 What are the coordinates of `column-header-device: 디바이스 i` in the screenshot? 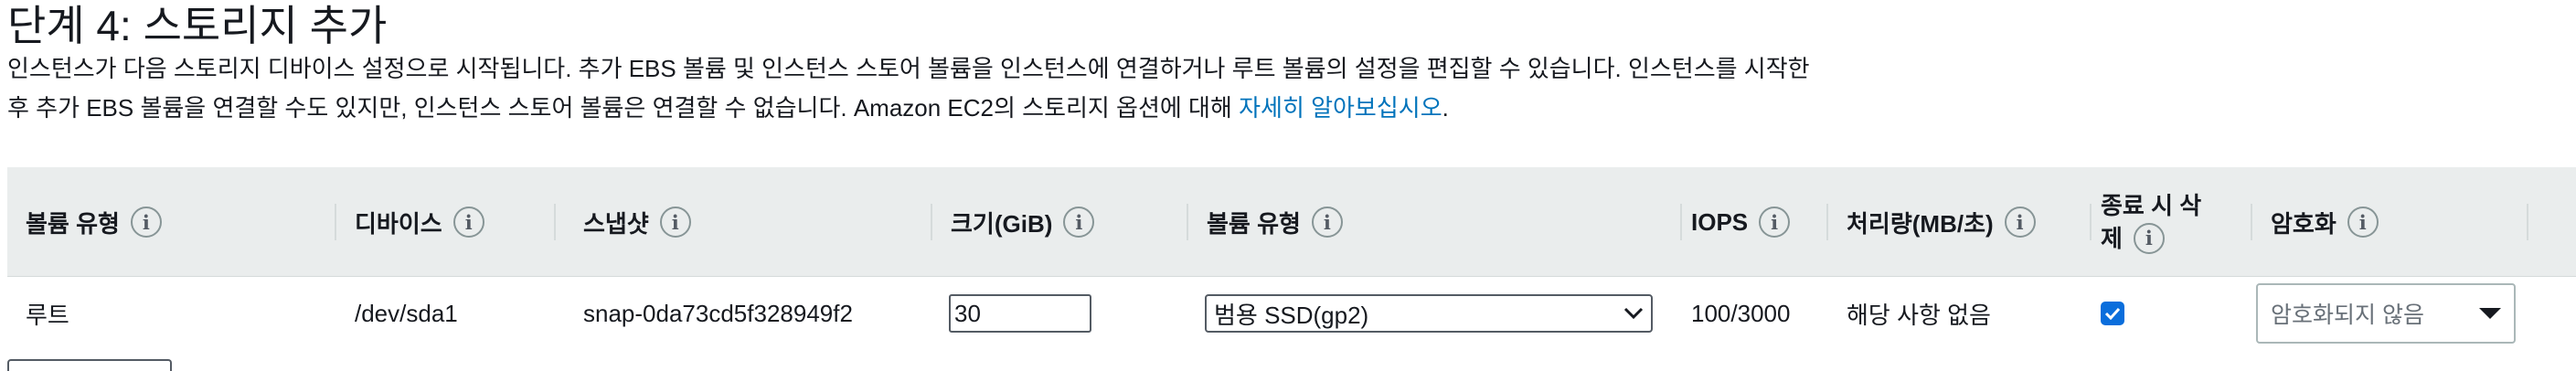 It's located at (455, 222).